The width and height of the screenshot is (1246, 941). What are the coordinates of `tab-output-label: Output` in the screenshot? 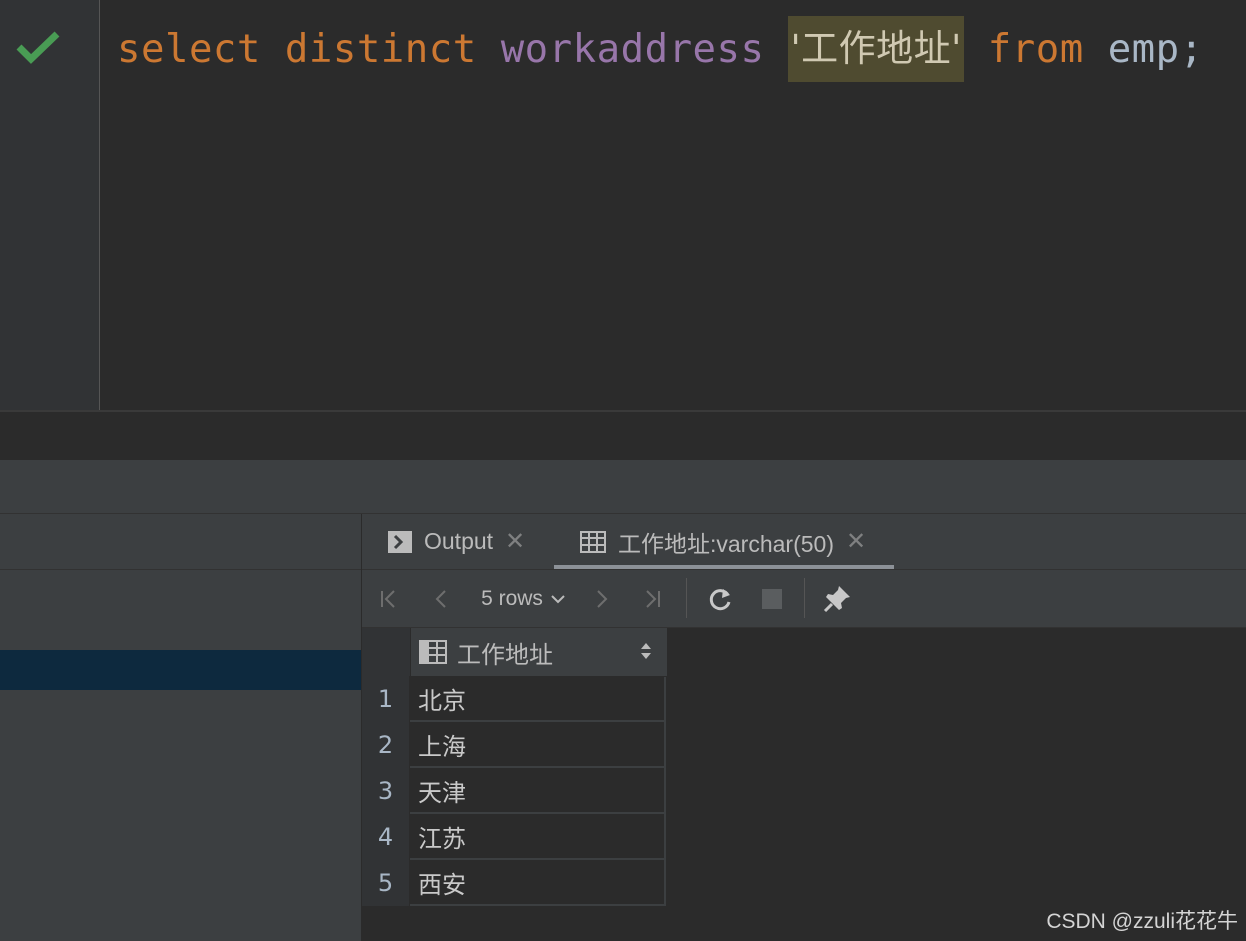 It's located at (459, 541).